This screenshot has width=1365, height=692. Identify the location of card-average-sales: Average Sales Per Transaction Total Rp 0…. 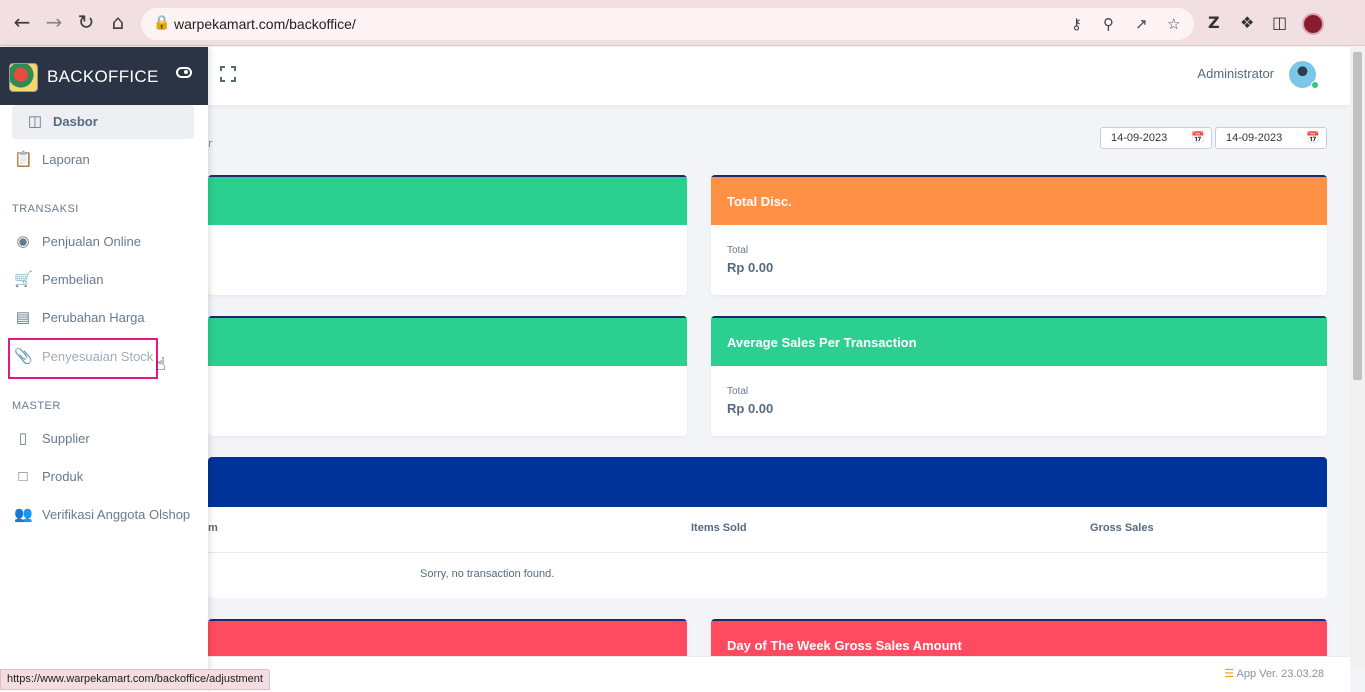
(1019, 376).